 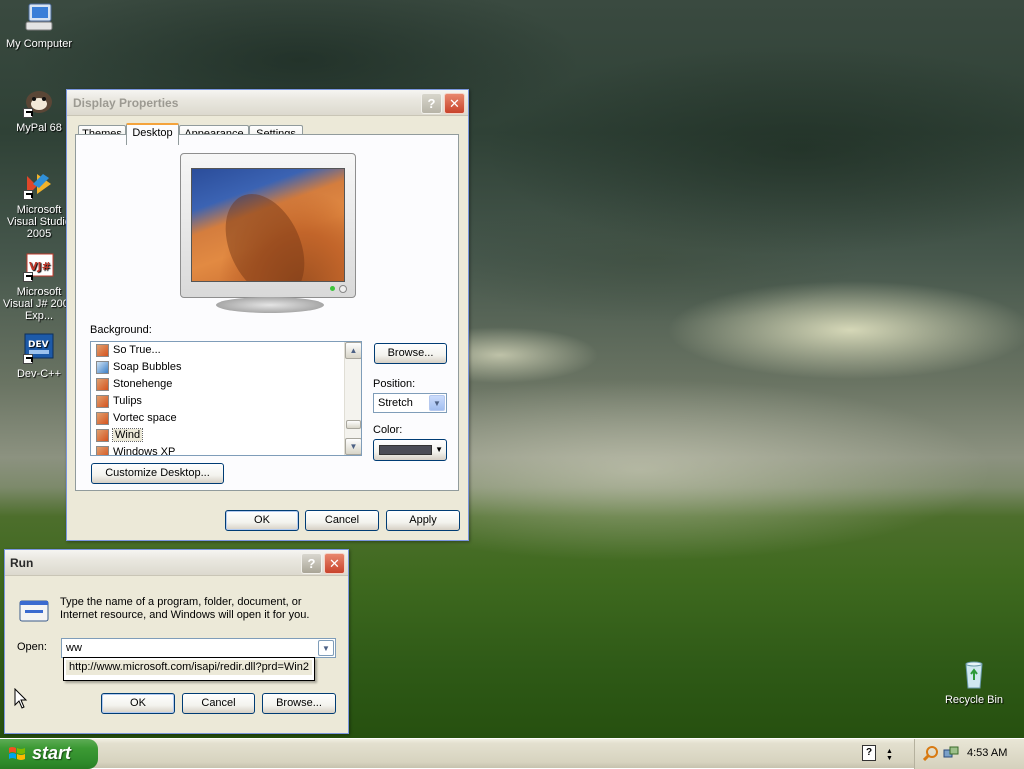 I want to click on recycle-bin-label: Recycle Bin, so click(x=974, y=700).